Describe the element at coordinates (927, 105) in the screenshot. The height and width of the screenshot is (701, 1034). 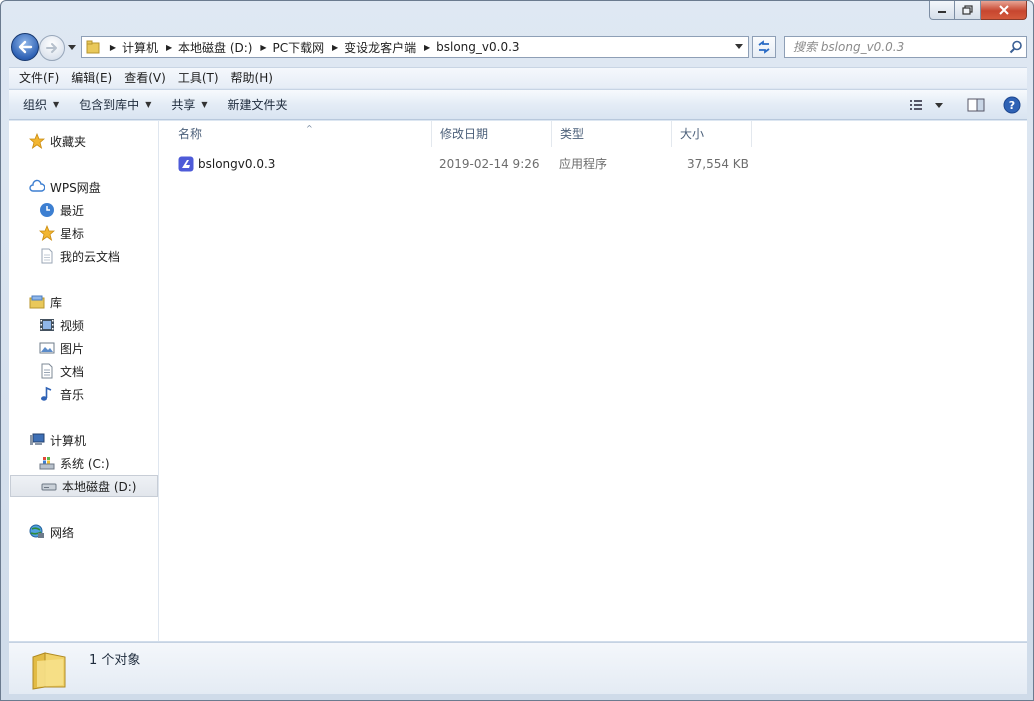
I see `change-view-button` at that location.